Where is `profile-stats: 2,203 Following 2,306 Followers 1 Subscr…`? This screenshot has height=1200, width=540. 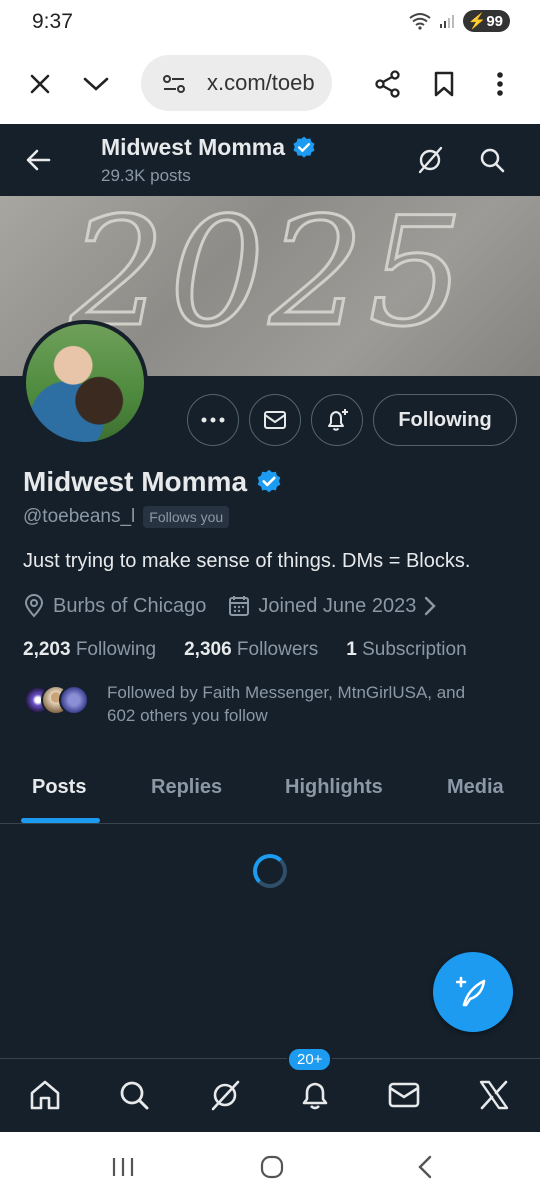
profile-stats: 2,203 Following 2,306 Followers 1 Subscr… is located at coordinates (259, 650).